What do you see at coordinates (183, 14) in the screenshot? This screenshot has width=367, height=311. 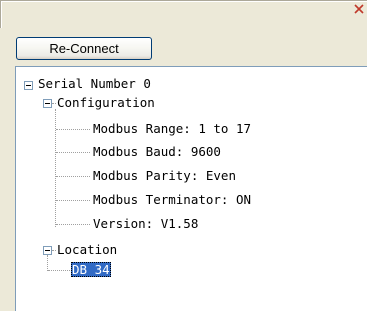 I see `window-chrome` at bounding box center [183, 14].